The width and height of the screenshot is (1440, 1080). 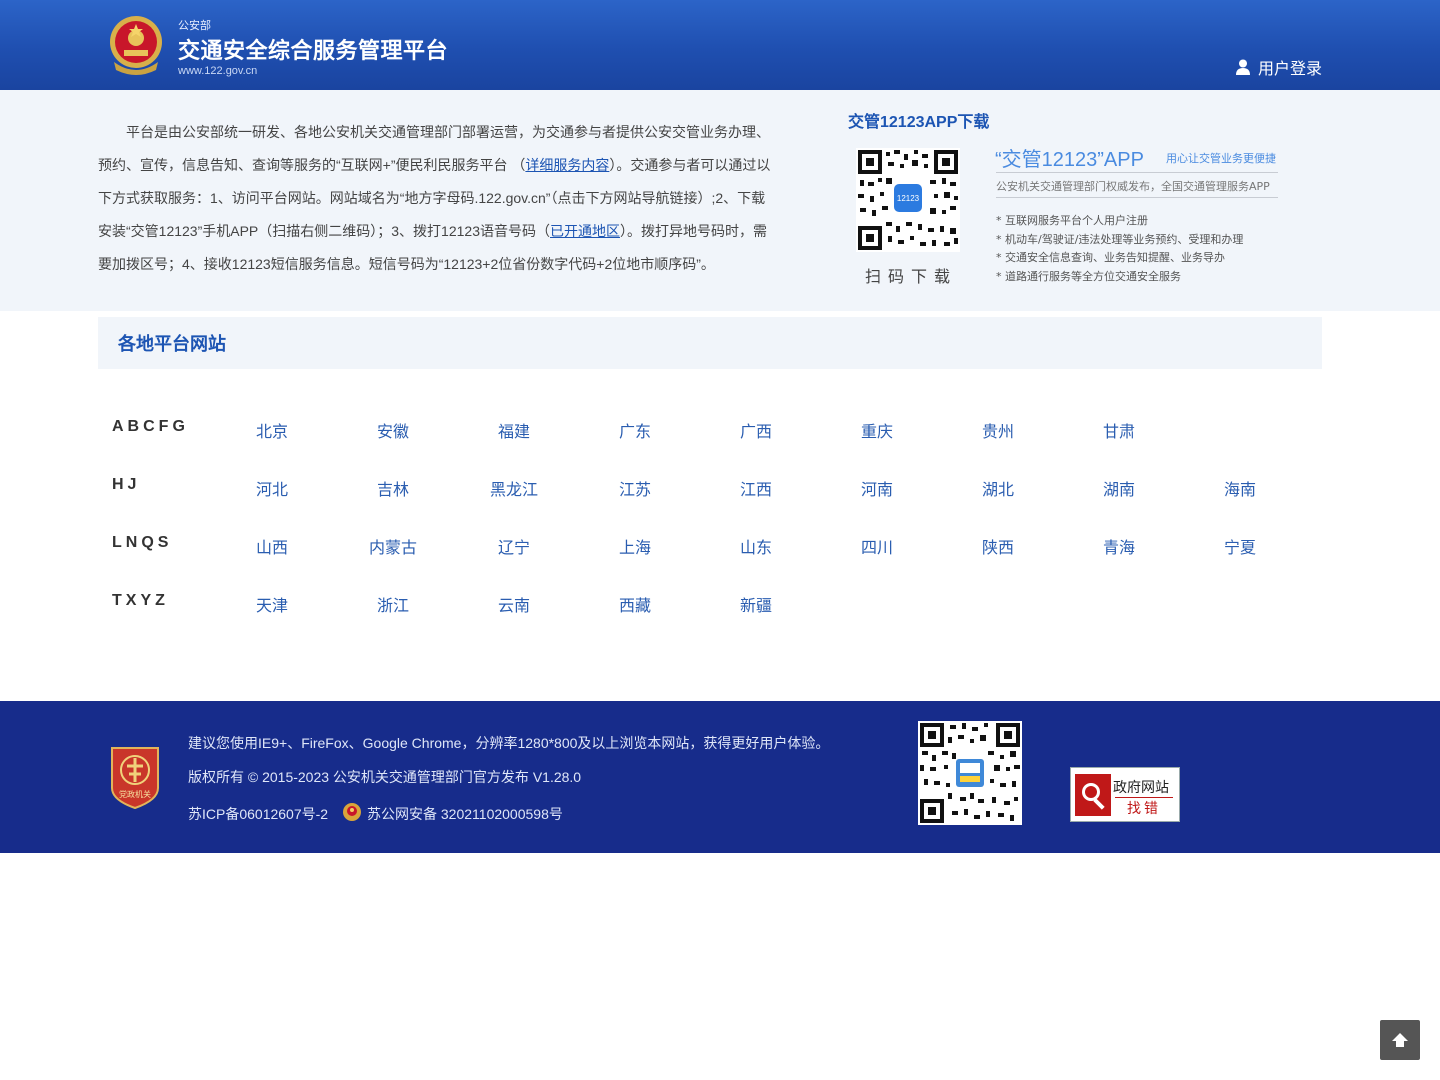 What do you see at coordinates (313, 49) in the screenshot?
I see `site-title: 交通安全综合服务管理平台` at bounding box center [313, 49].